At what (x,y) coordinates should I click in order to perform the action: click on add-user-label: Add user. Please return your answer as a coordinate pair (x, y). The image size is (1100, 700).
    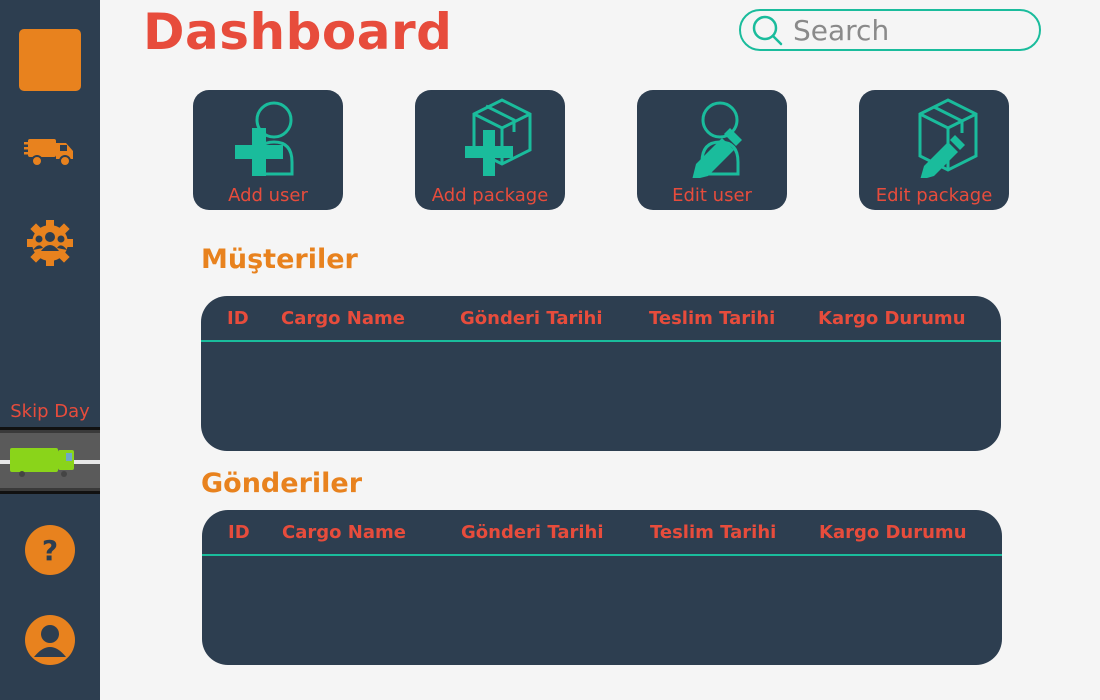
    Looking at the image, I should click on (268, 195).